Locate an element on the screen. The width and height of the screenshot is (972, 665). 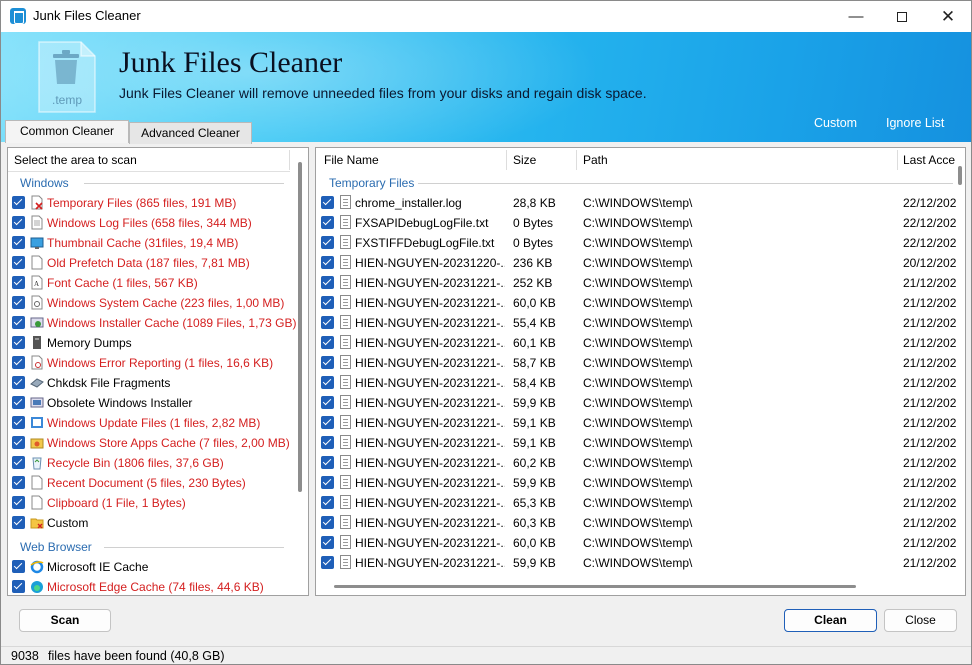
scan-item-font-cache: A Font Cache (1 files, 567 KB) is located at coordinates (152, 283).